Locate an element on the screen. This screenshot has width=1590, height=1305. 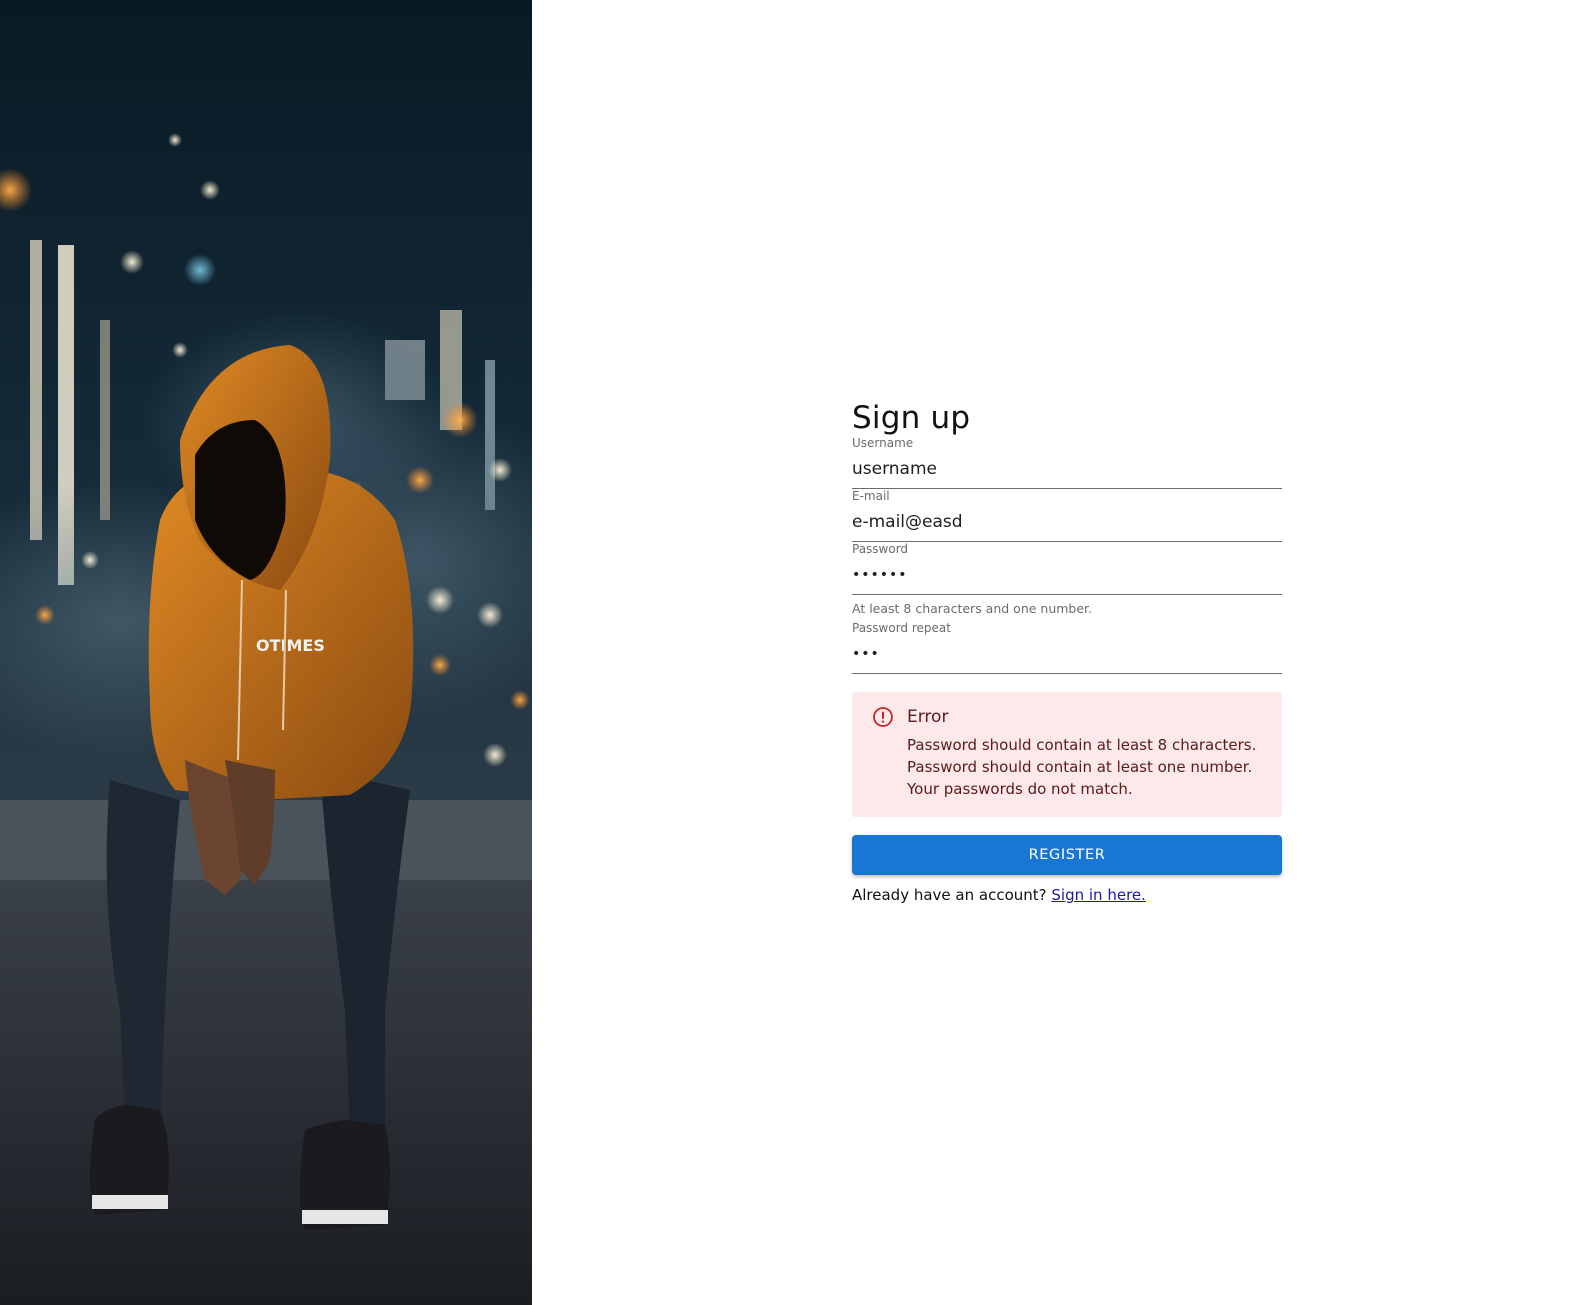
username-input is located at coordinates (1067, 469).